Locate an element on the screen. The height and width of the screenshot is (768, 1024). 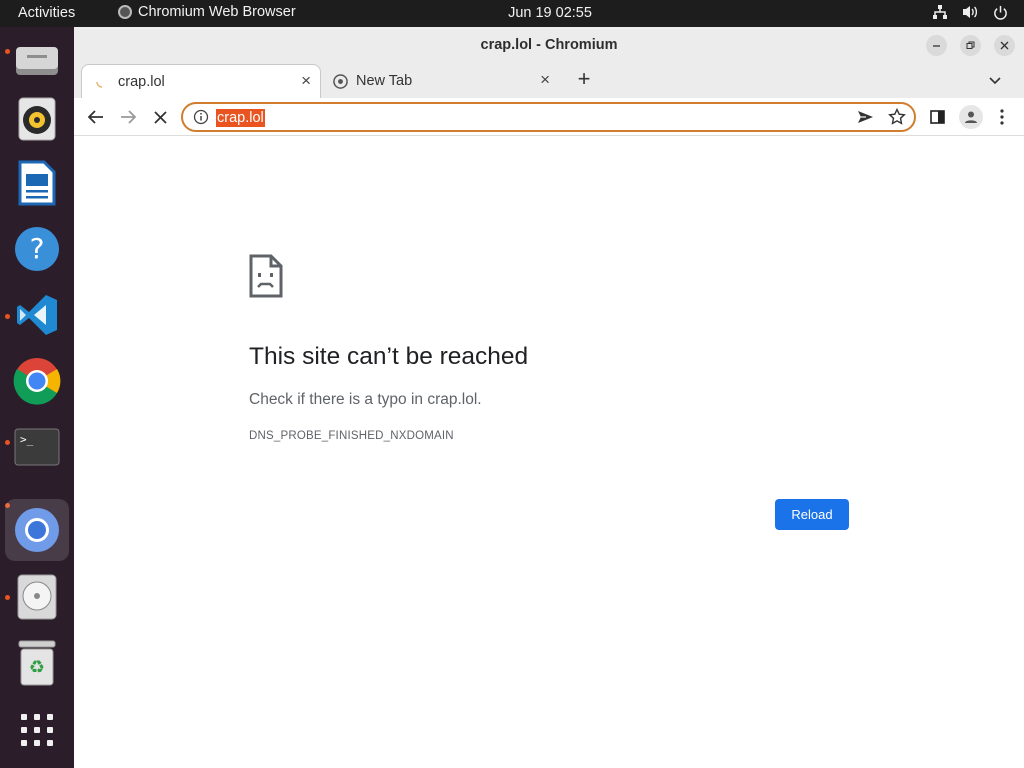
stop-button is located at coordinates (160, 117).